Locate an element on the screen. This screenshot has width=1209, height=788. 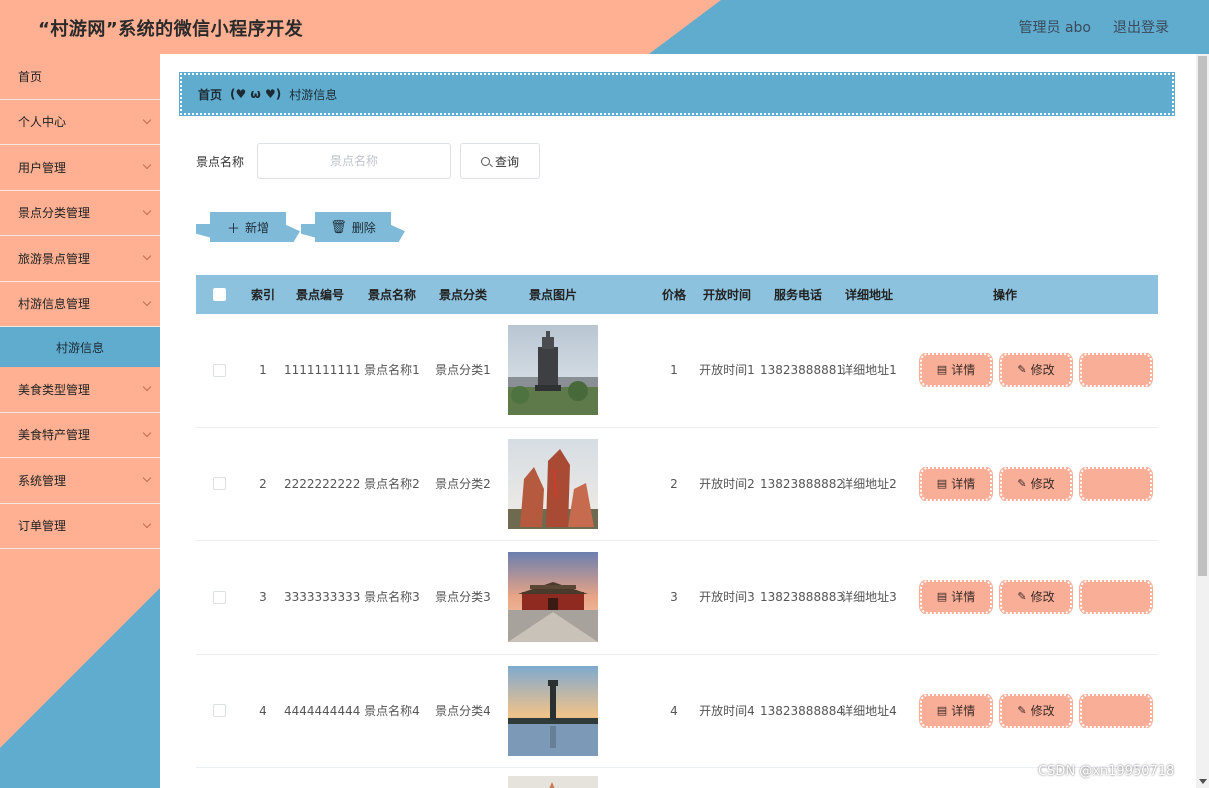
sidebar-item-food-specialty: 美食特产管理 is located at coordinates (80, 435).